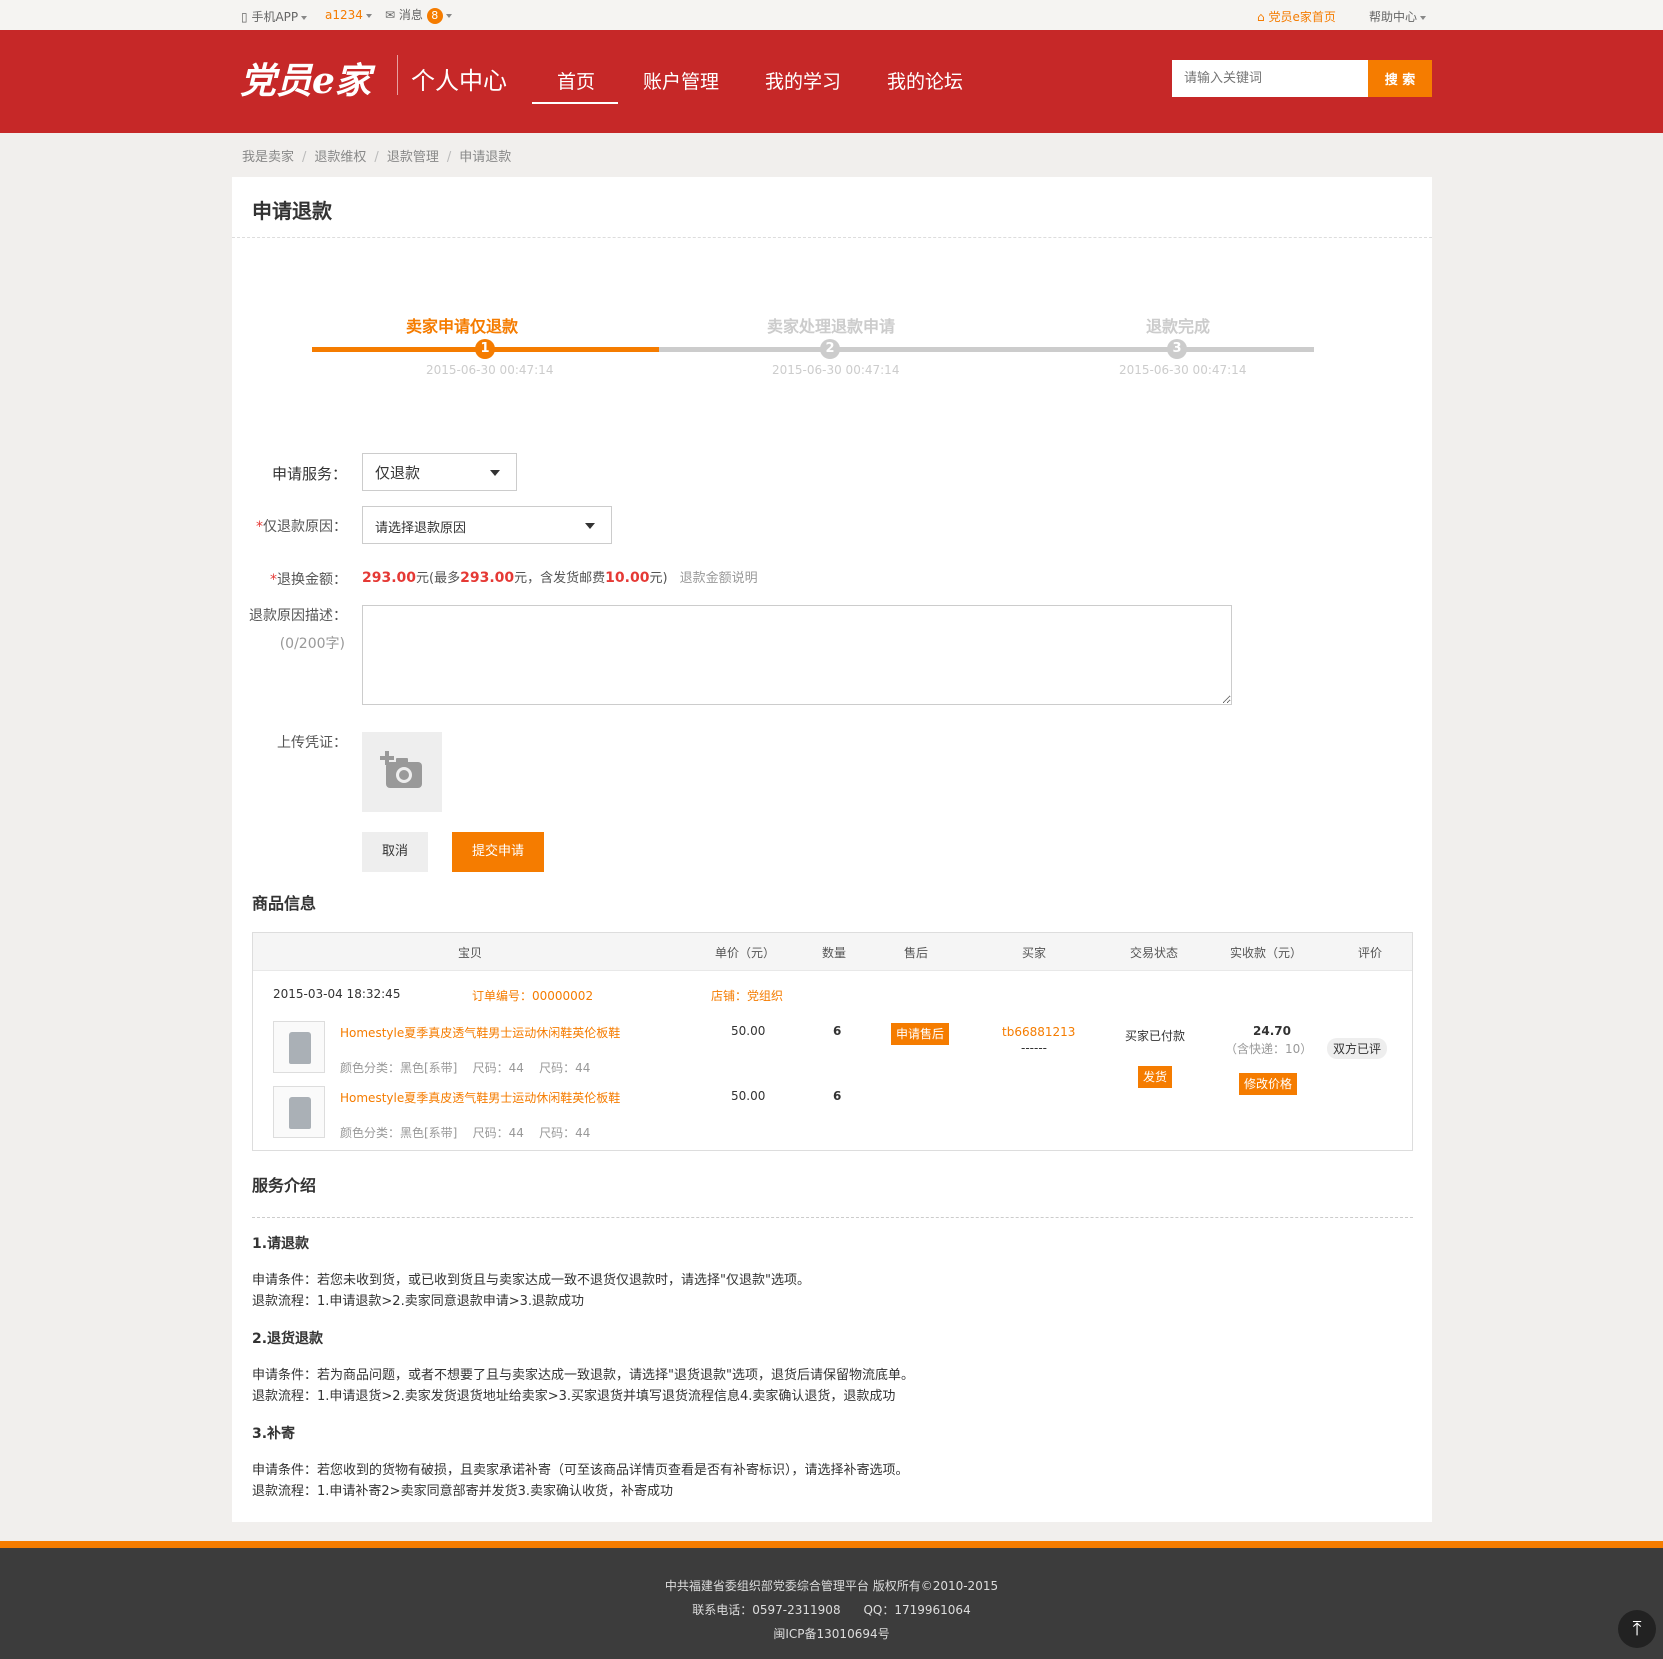  I want to click on service-heading: 3.补寄, so click(274, 1434).